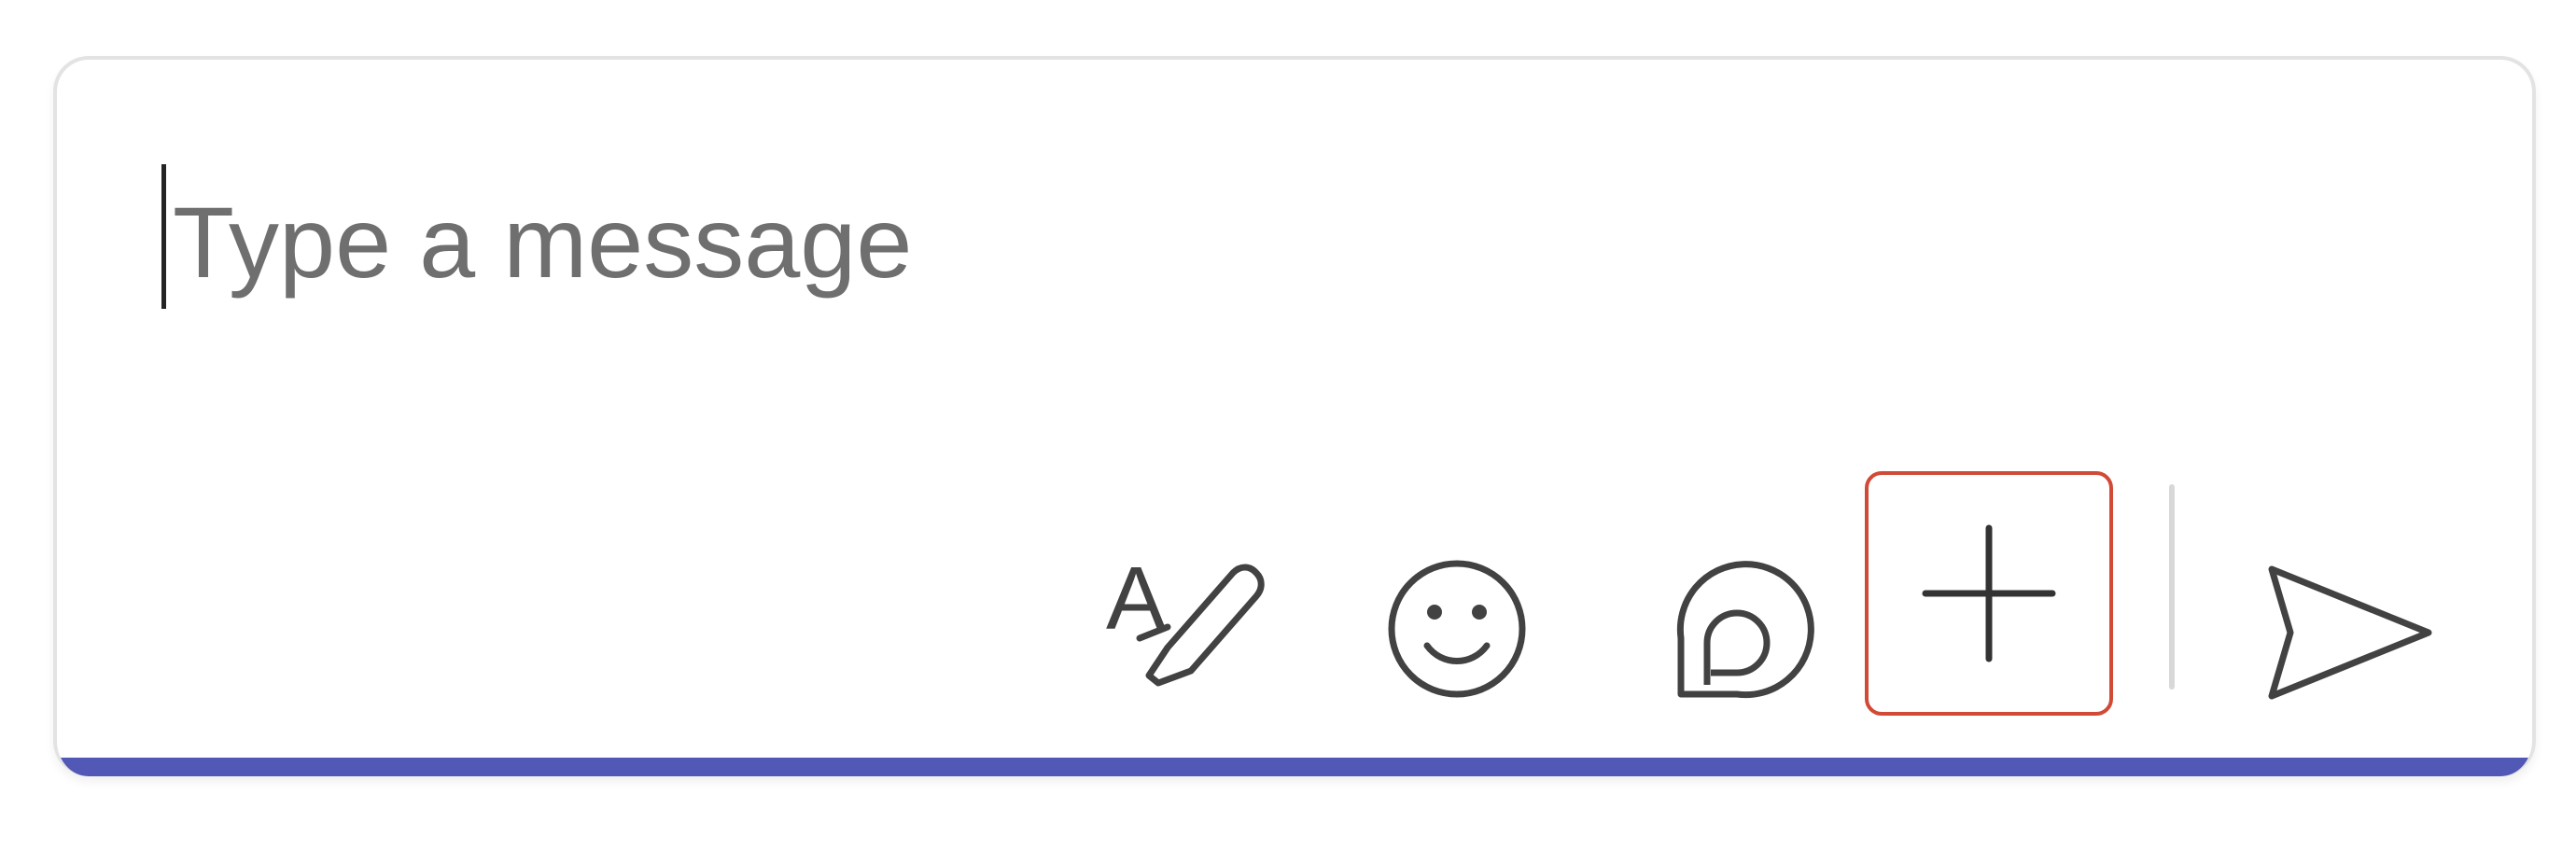 This screenshot has width=2576, height=864. Describe the element at coordinates (2172, 587) in the screenshot. I see `toolbar-divider` at that location.